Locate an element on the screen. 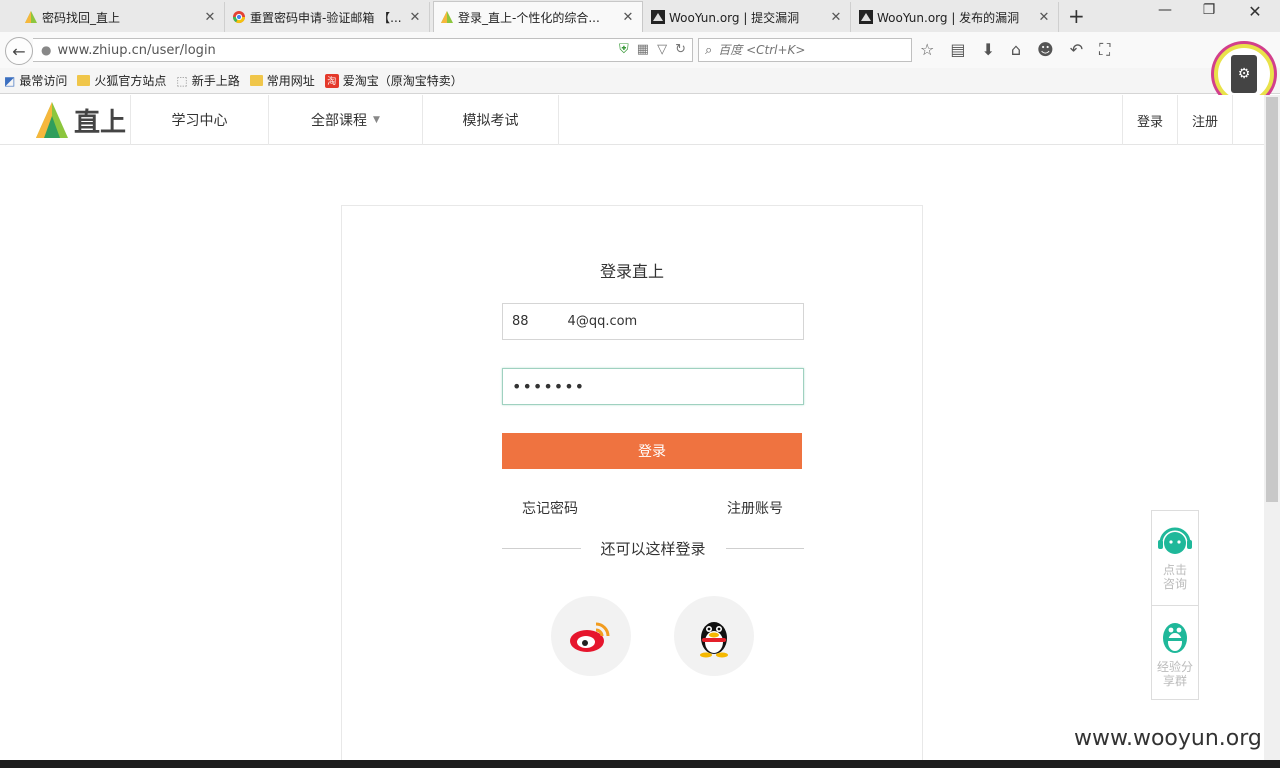 This screenshot has width=1280, height=768. forgot-password-link: 忘记密码 is located at coordinates (550, 508).